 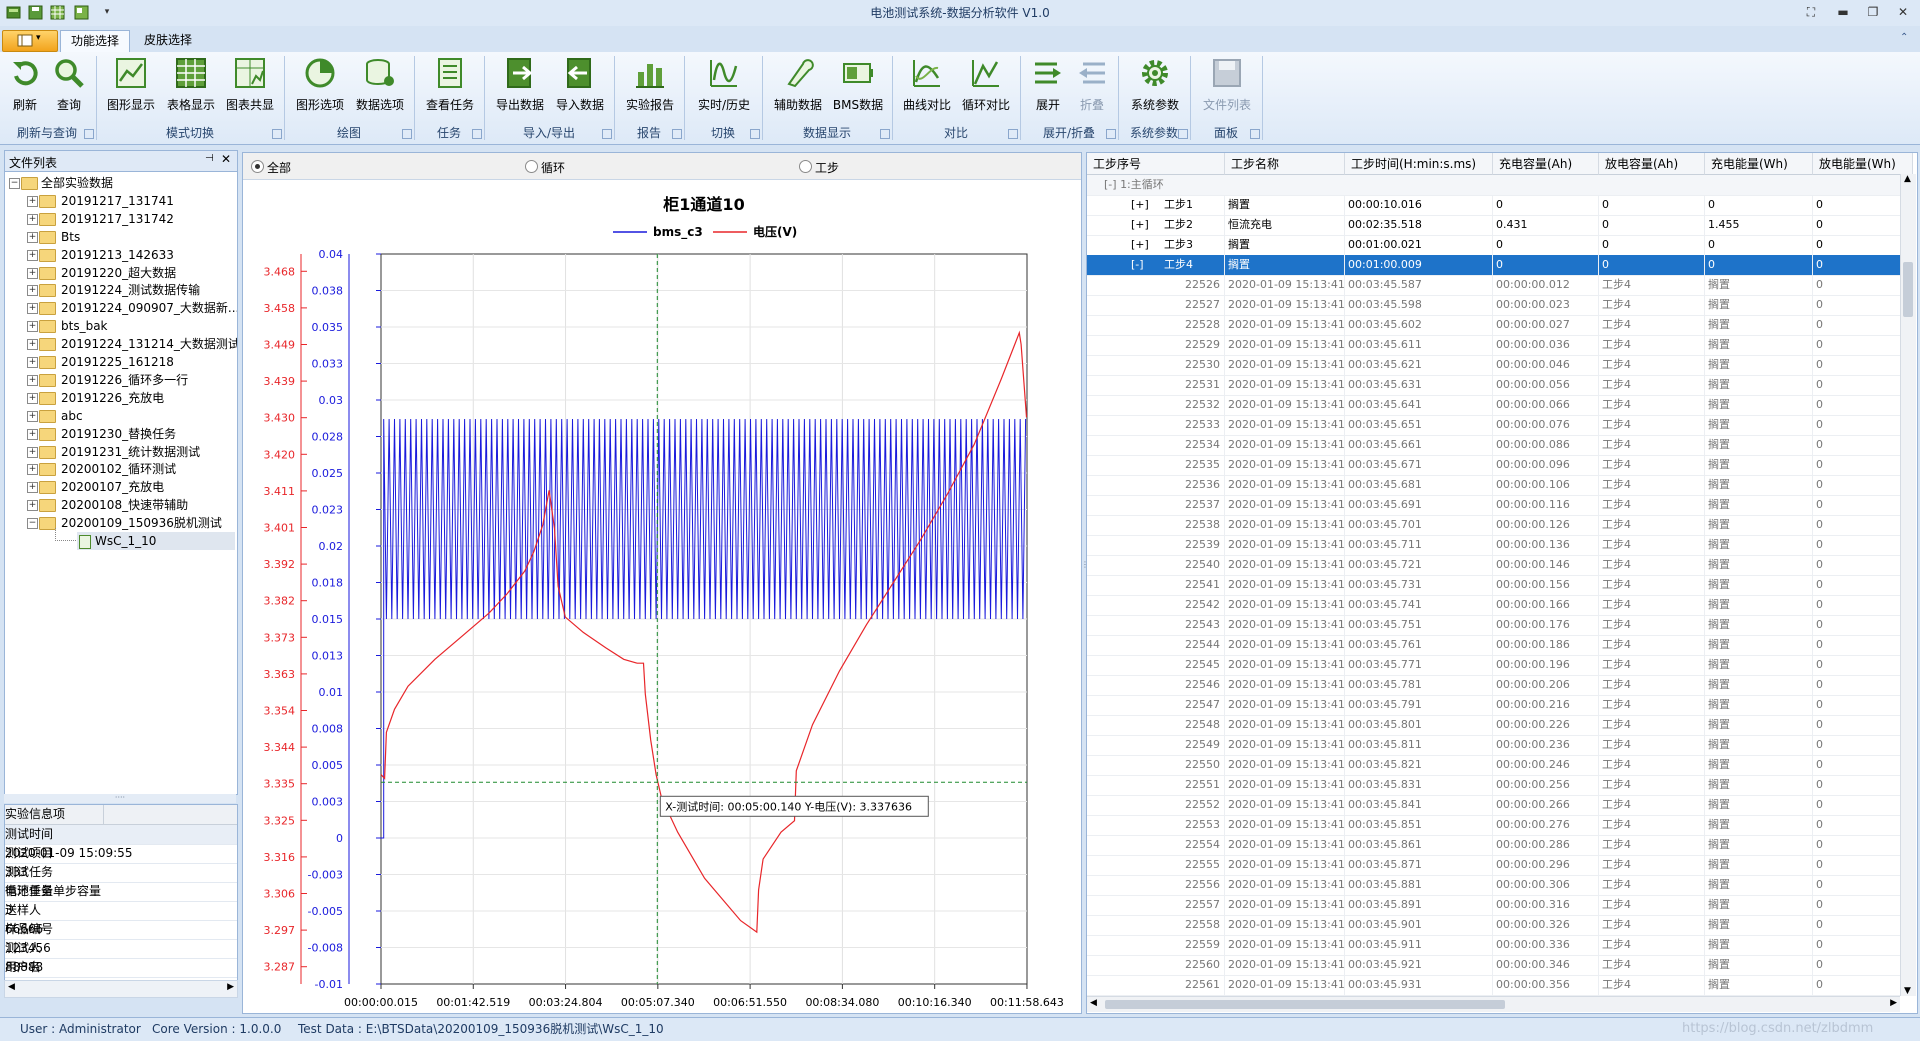 I want to click on tree-item: +20191230_替换任务, so click(x=120, y=434).